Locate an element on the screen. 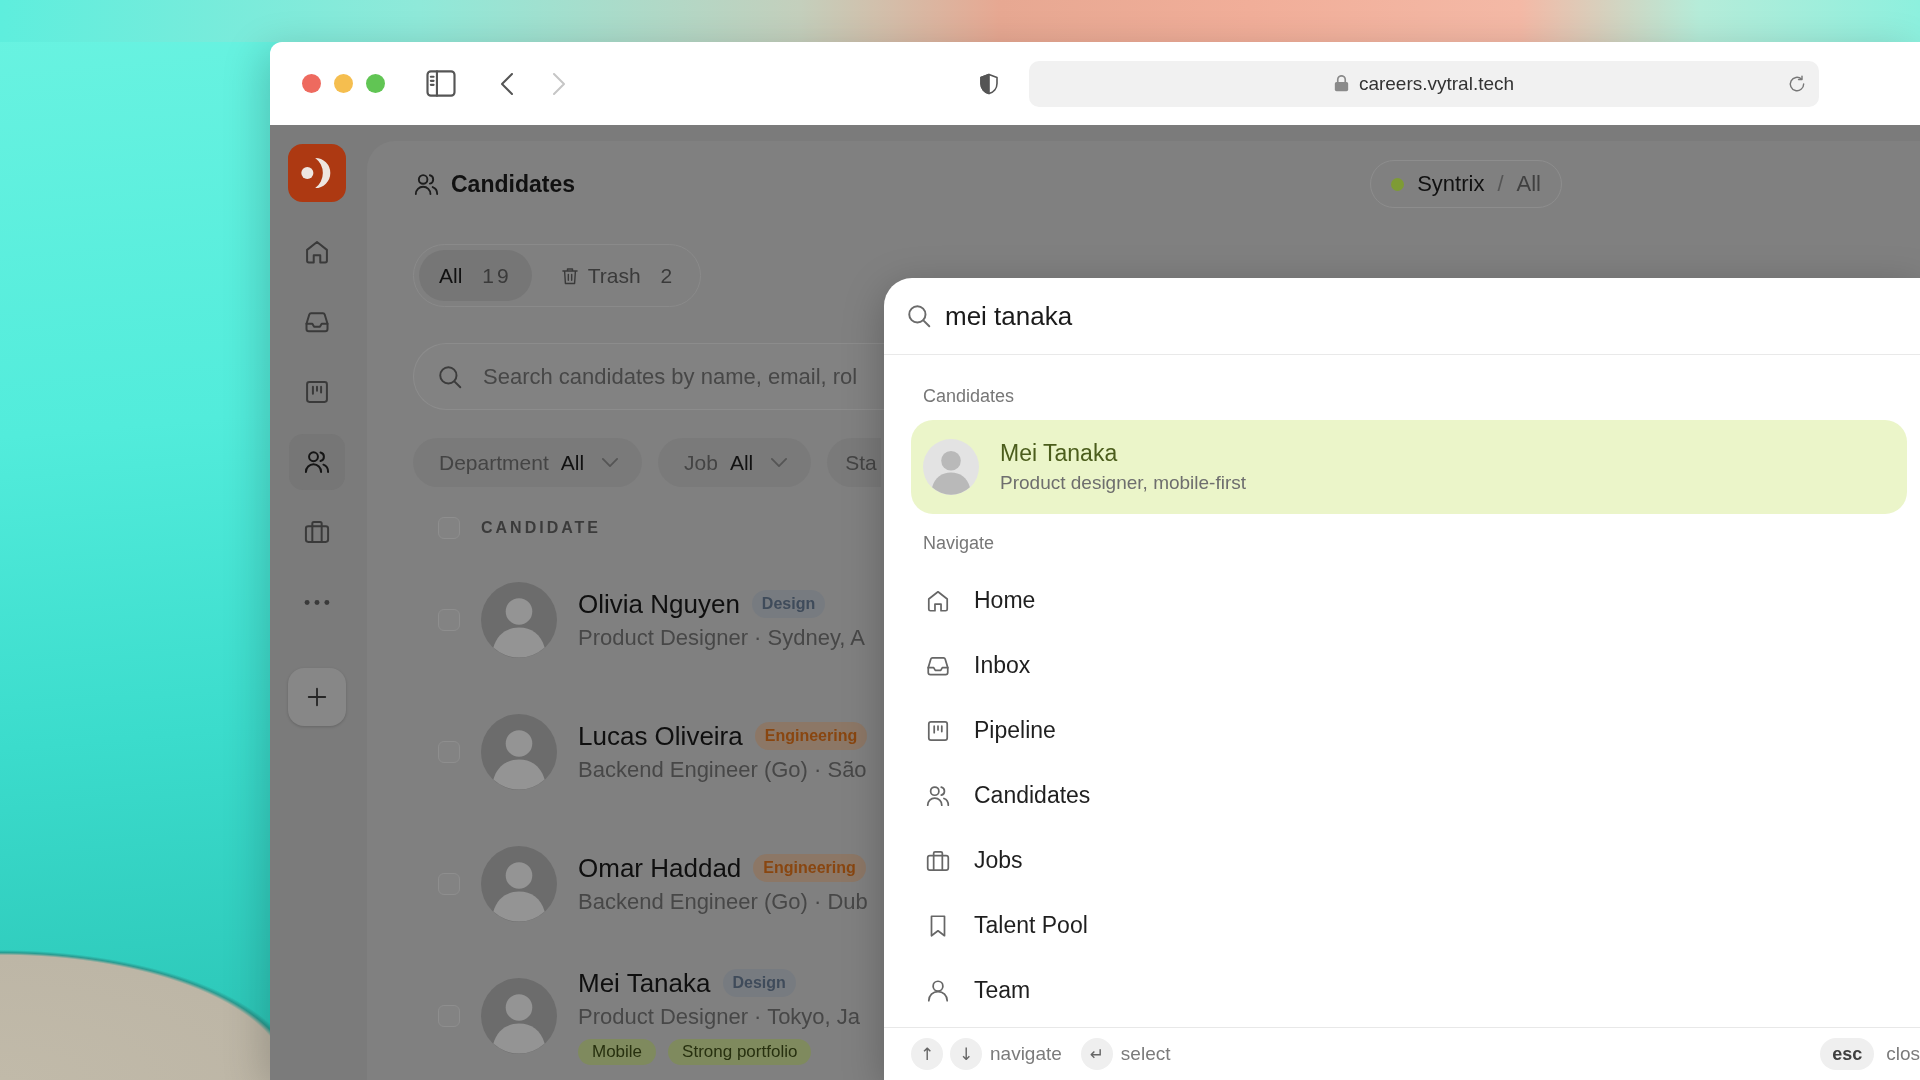 This screenshot has width=1920, height=1080. candidate-name: Lucas Oliveira is located at coordinates (660, 736).